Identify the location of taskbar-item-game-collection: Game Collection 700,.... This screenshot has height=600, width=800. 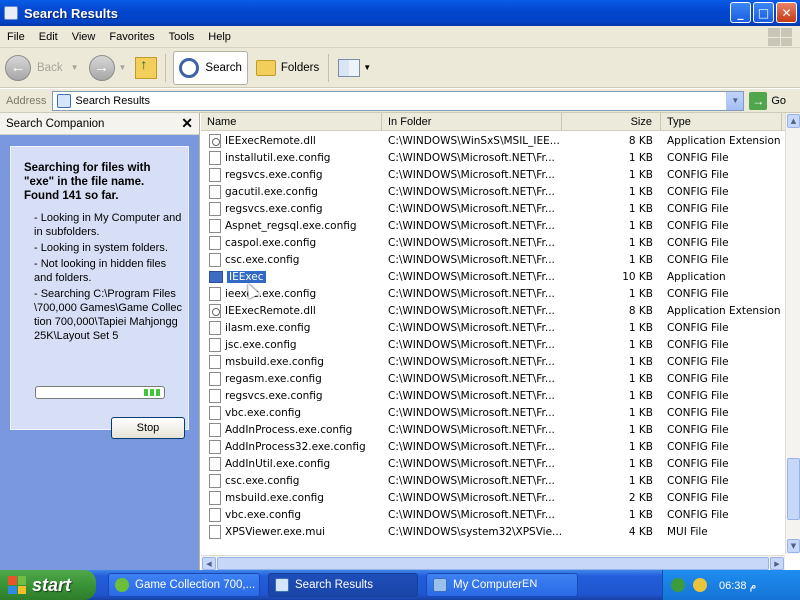
(184, 585).